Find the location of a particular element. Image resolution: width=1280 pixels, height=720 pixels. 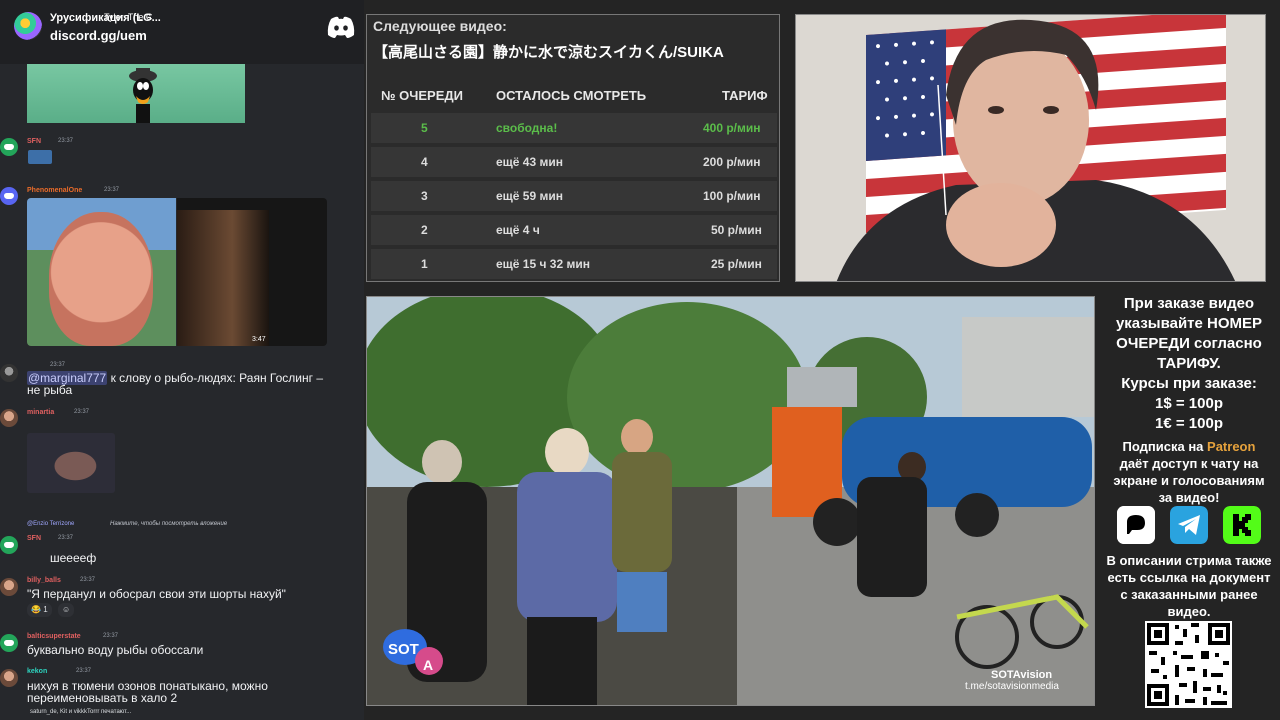

webcam-image is located at coordinates (1030, 148).